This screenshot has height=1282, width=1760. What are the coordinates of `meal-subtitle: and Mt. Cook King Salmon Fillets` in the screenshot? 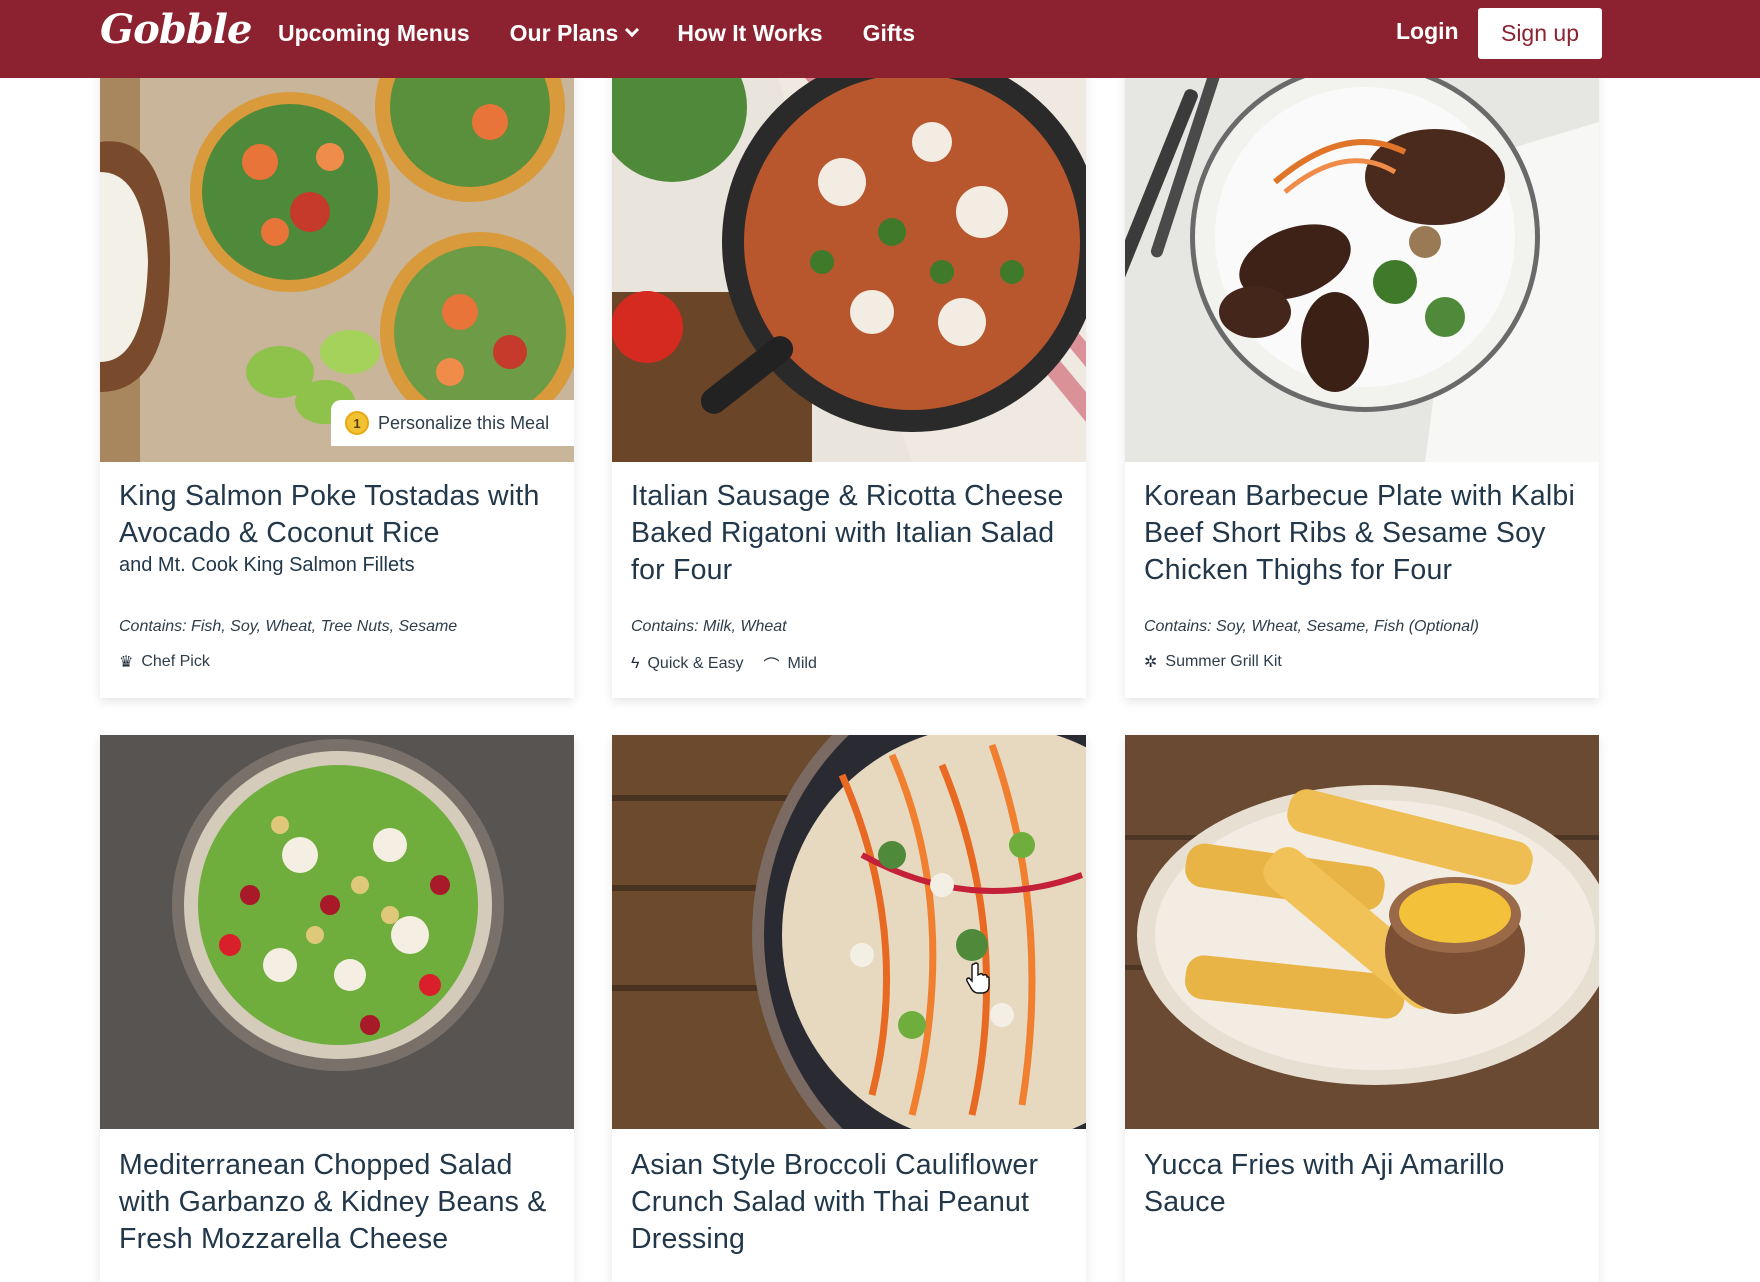 It's located at (267, 565).